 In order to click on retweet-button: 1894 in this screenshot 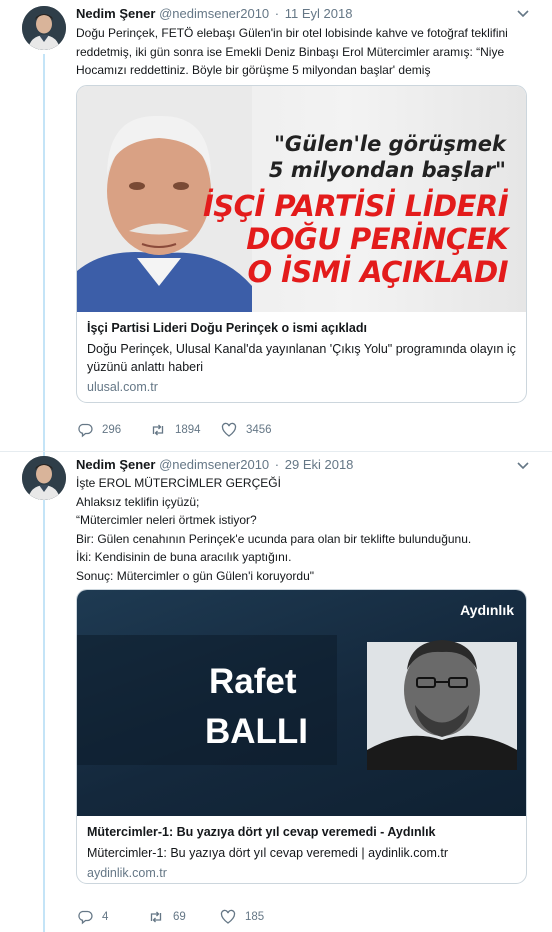, I will do `click(185, 430)`.